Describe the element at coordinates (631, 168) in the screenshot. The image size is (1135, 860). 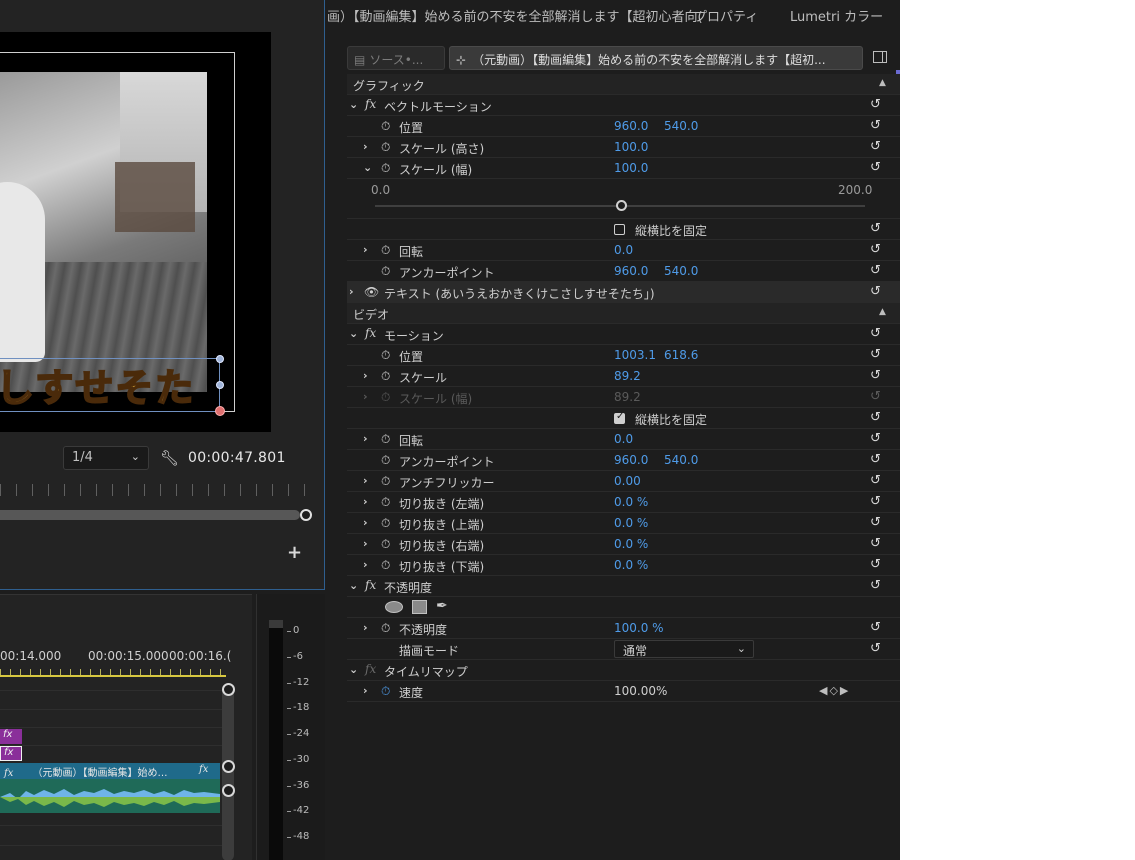
I see `scale-width-value: 100.0` at that location.